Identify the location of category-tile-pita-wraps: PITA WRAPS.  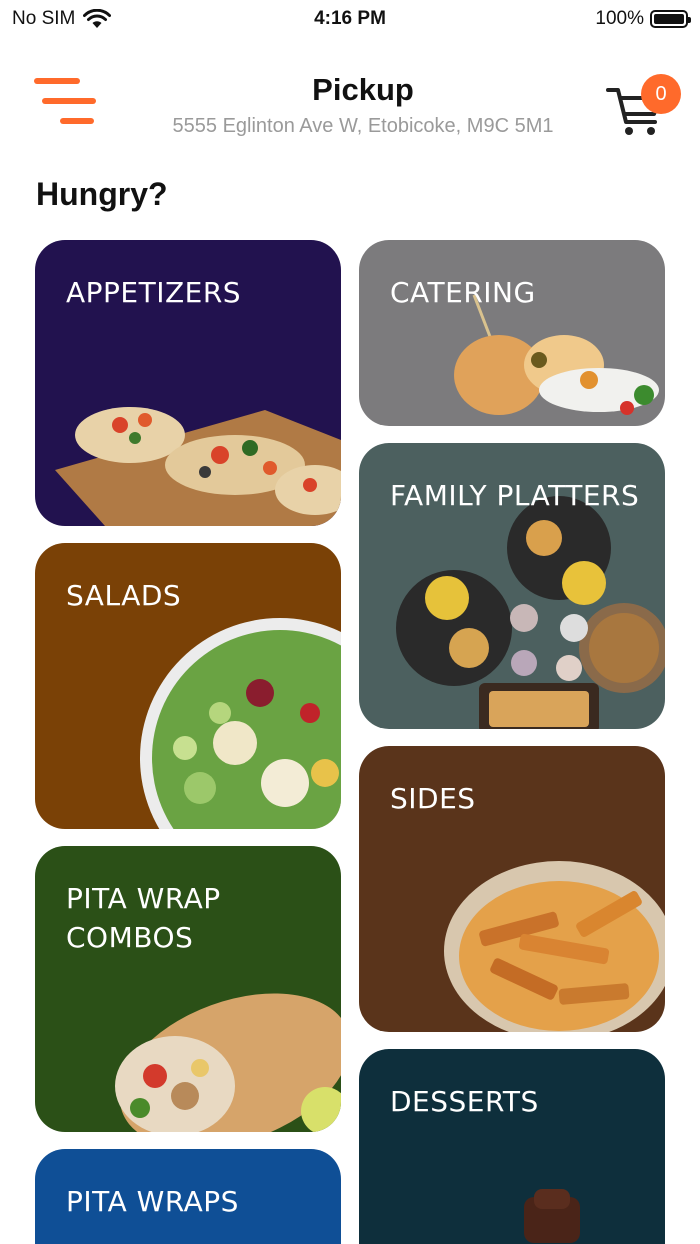
(188, 1196).